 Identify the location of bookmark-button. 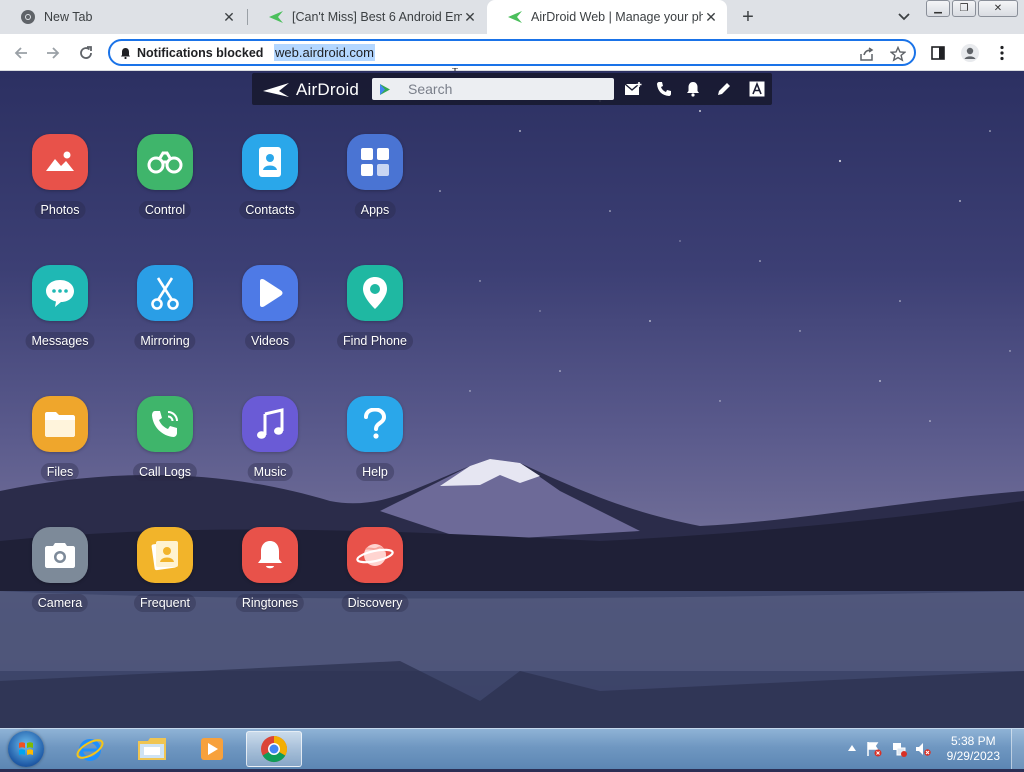
(898, 54).